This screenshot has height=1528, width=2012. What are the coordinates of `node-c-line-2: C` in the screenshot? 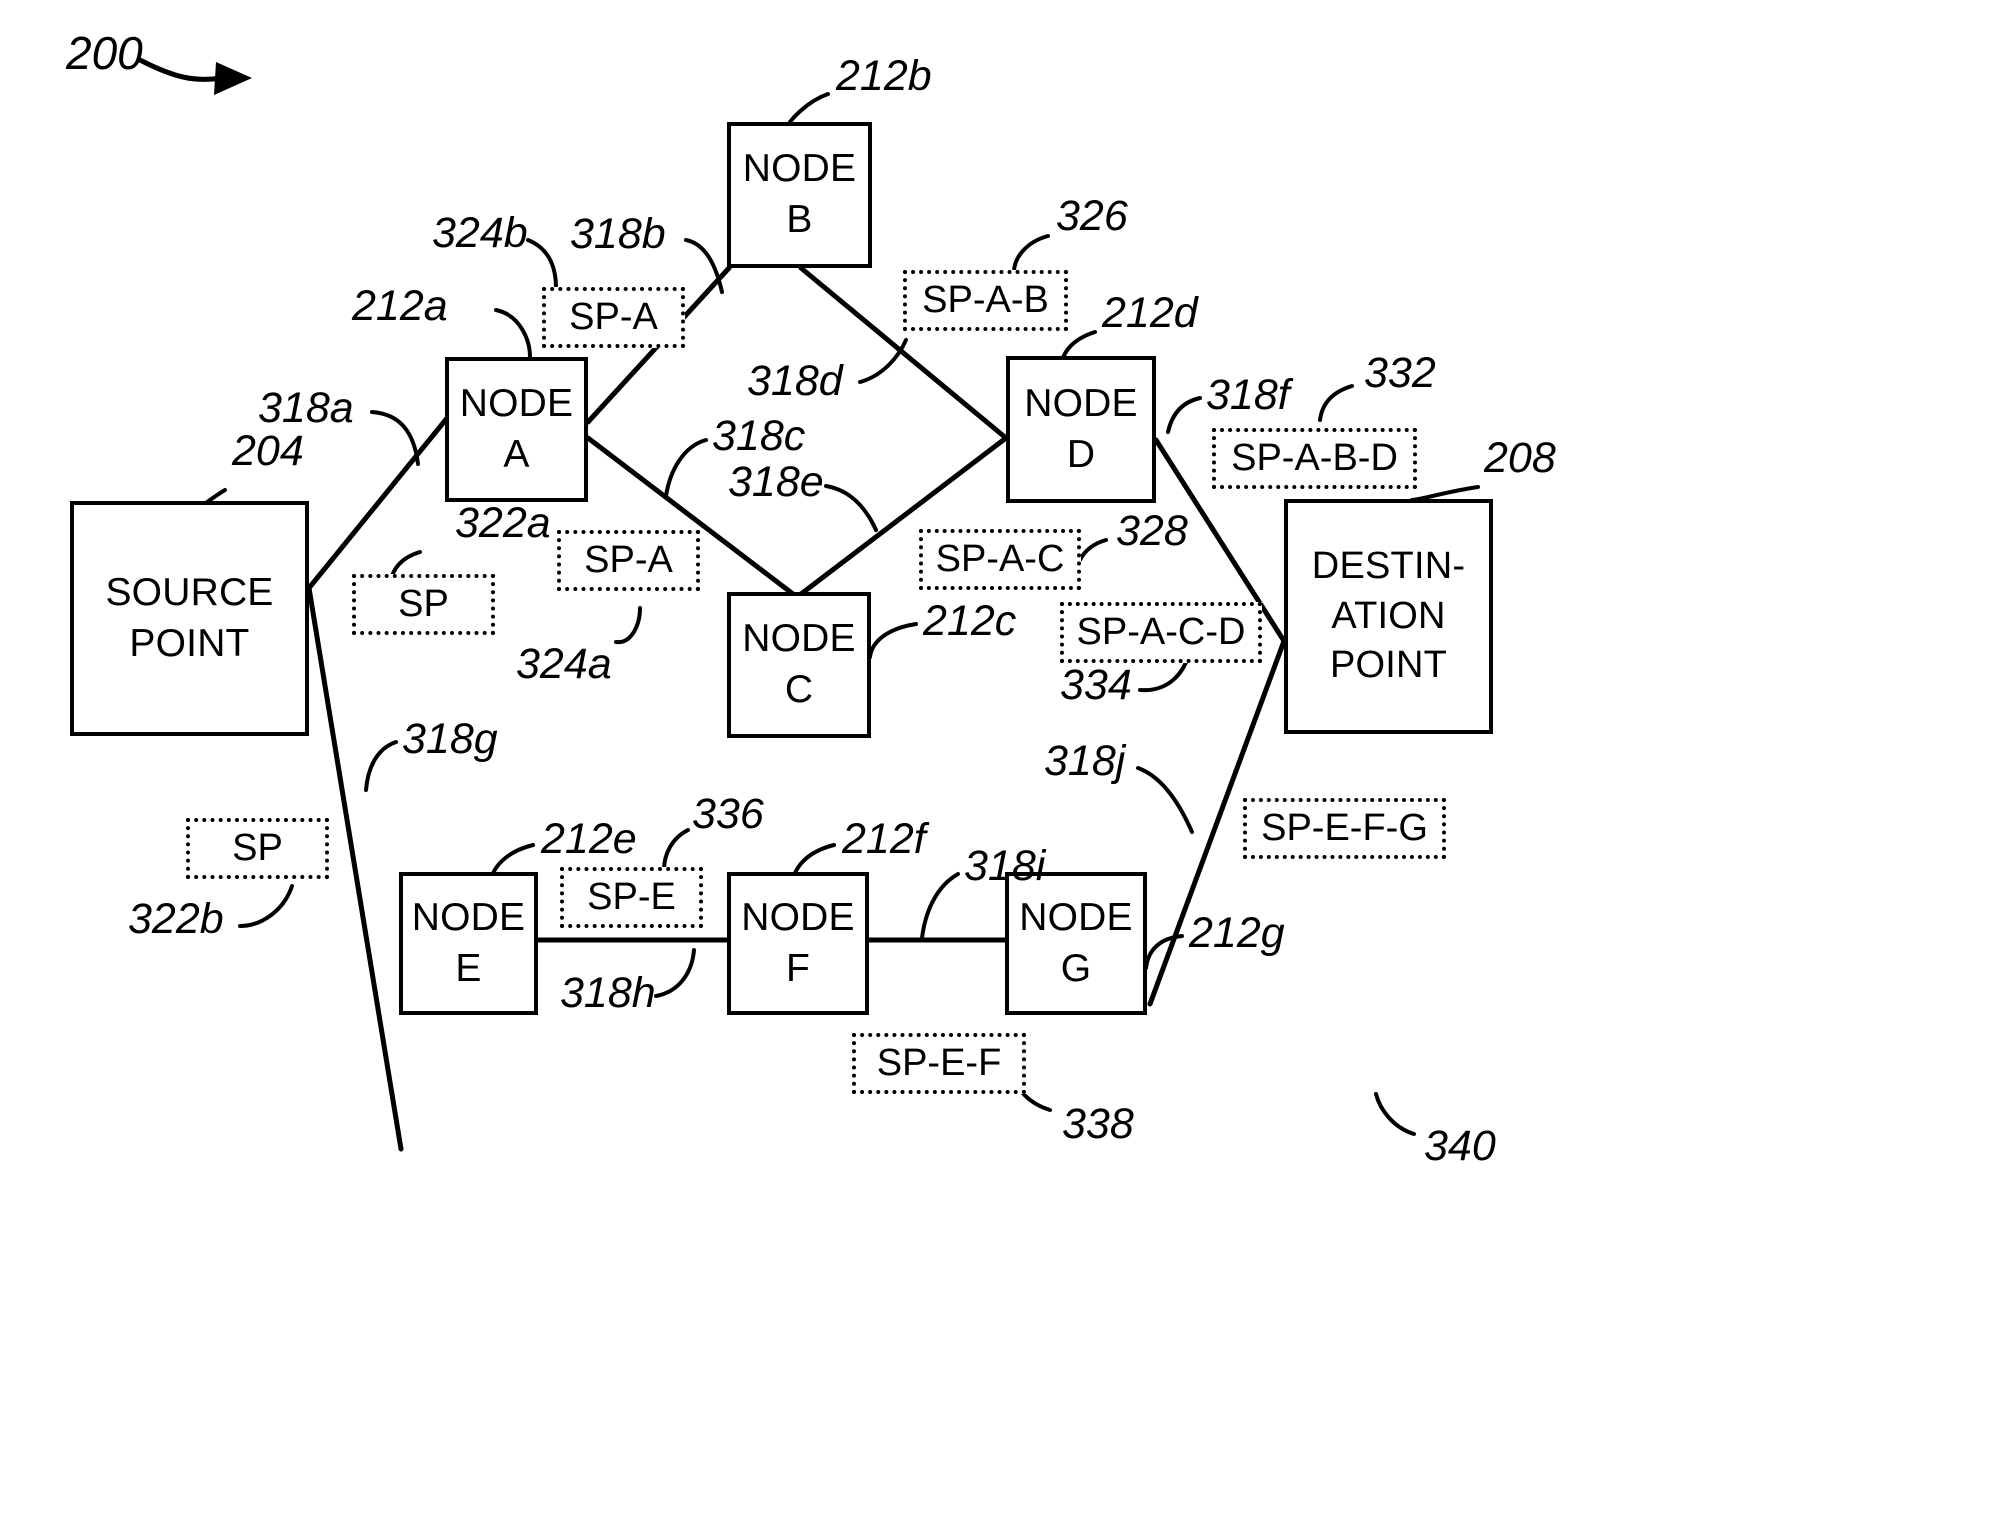 It's located at (799, 689).